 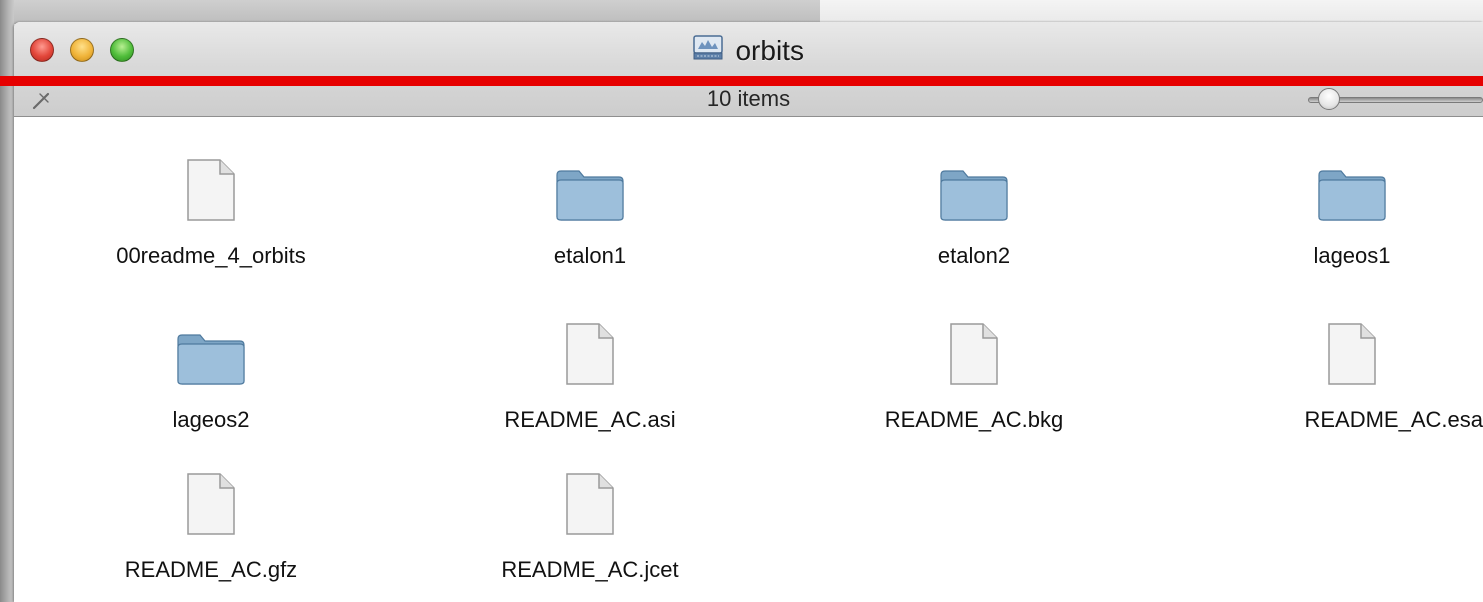 What do you see at coordinates (748, 98) in the screenshot?
I see `item-count-status: 10 items` at bounding box center [748, 98].